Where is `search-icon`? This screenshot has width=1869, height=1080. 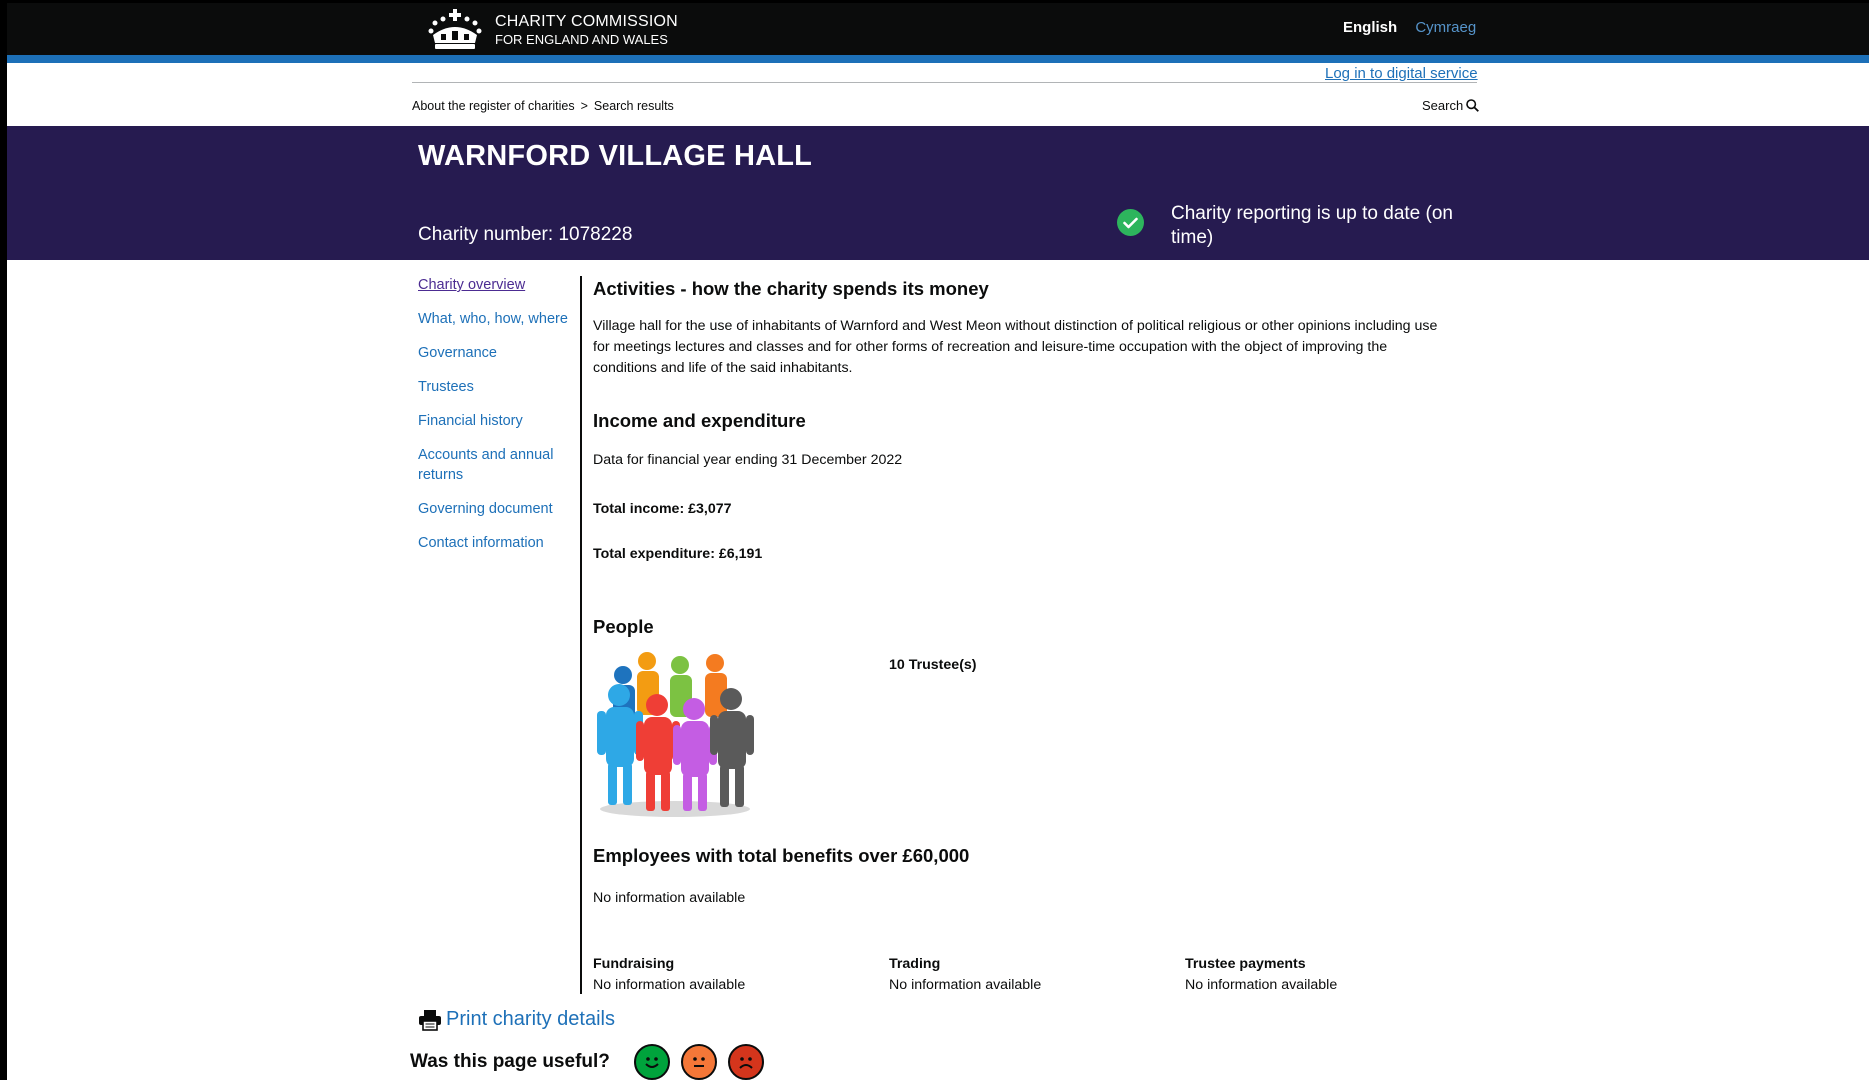
search-icon is located at coordinates (1473, 105).